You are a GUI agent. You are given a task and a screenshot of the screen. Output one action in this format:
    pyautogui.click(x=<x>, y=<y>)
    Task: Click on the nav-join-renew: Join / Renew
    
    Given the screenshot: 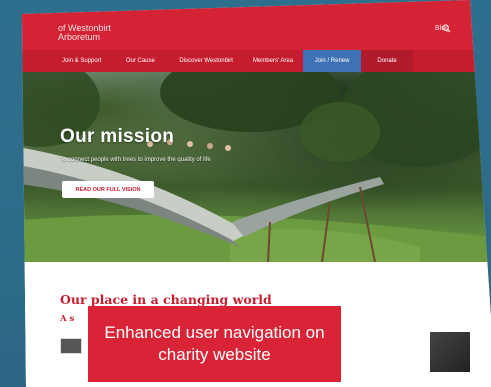 What is the action you would take?
    pyautogui.click(x=332, y=61)
    